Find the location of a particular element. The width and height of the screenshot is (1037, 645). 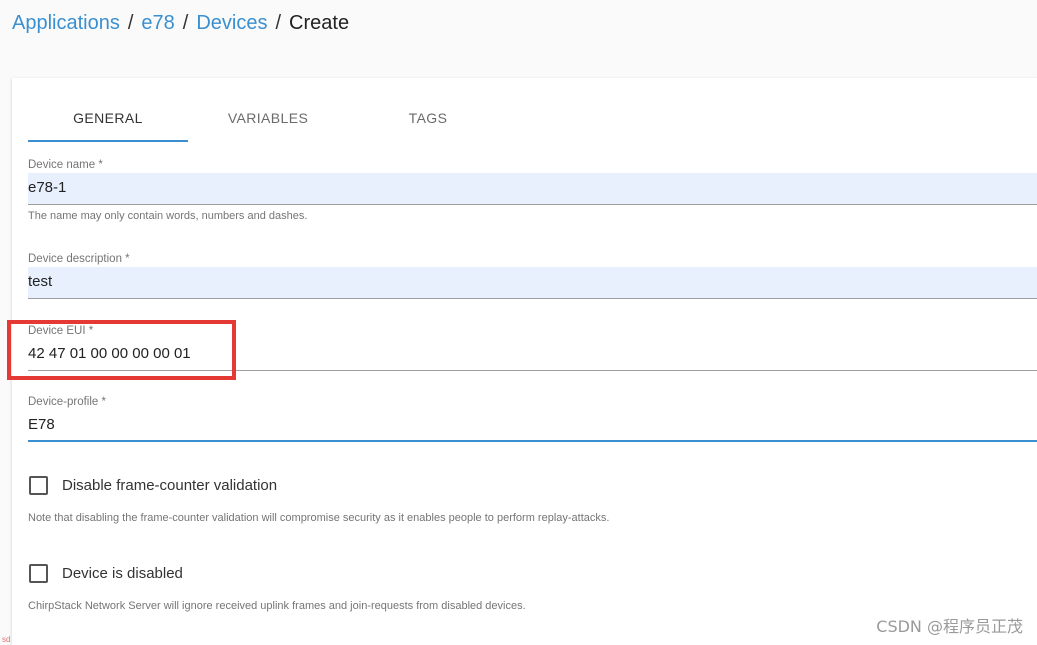

breadcrumb-applications-link: Applications is located at coordinates (66, 23).